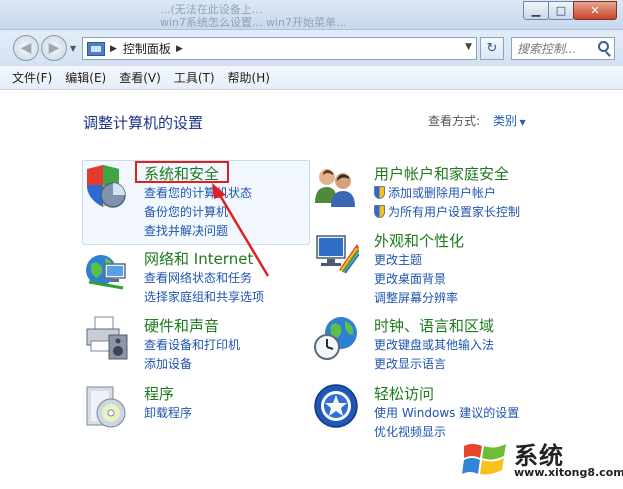  Describe the element at coordinates (143, 123) in the screenshot. I see `page-title: 调整计算机的设置` at that location.